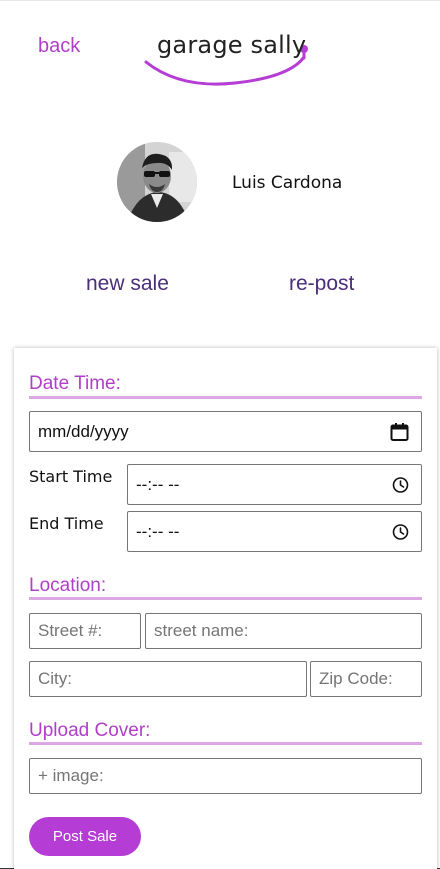 This screenshot has width=440, height=869. I want to click on date-input-value: mm/dd/yyyy, so click(83, 431).